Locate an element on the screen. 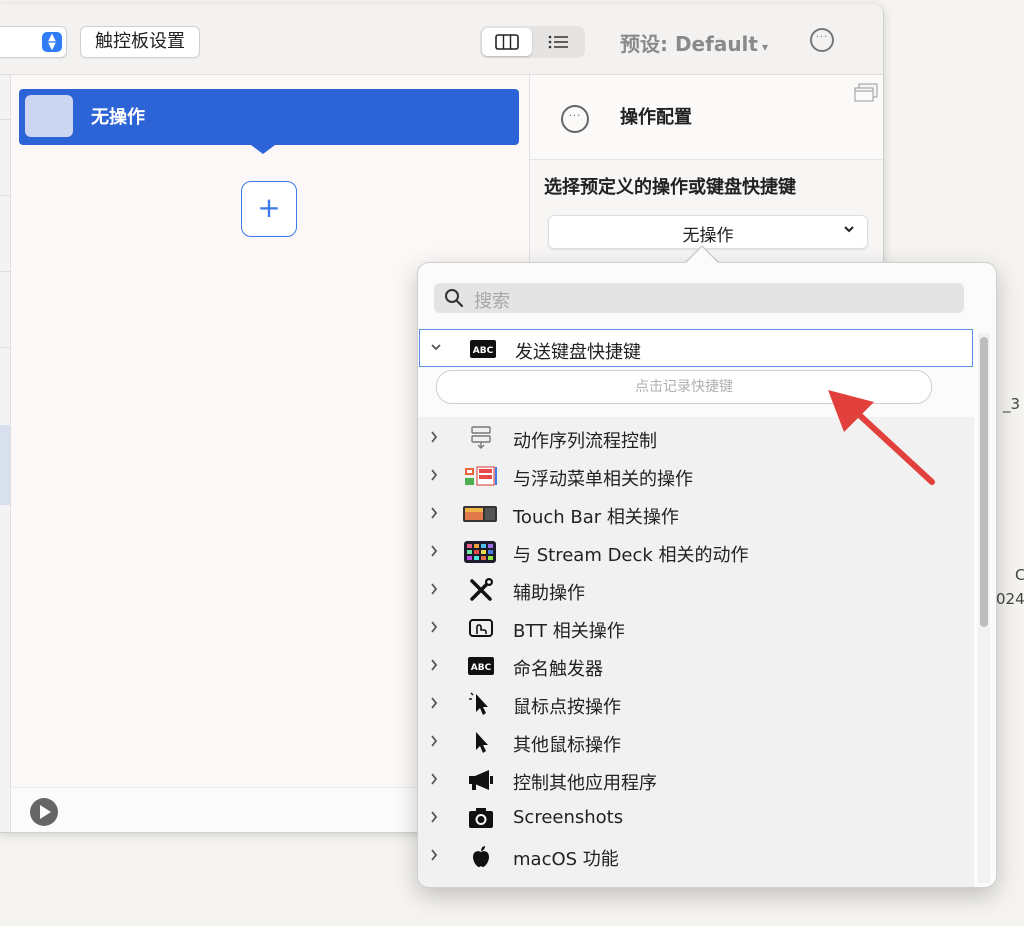  category-utility: 辅助操作 is located at coordinates (696, 590).